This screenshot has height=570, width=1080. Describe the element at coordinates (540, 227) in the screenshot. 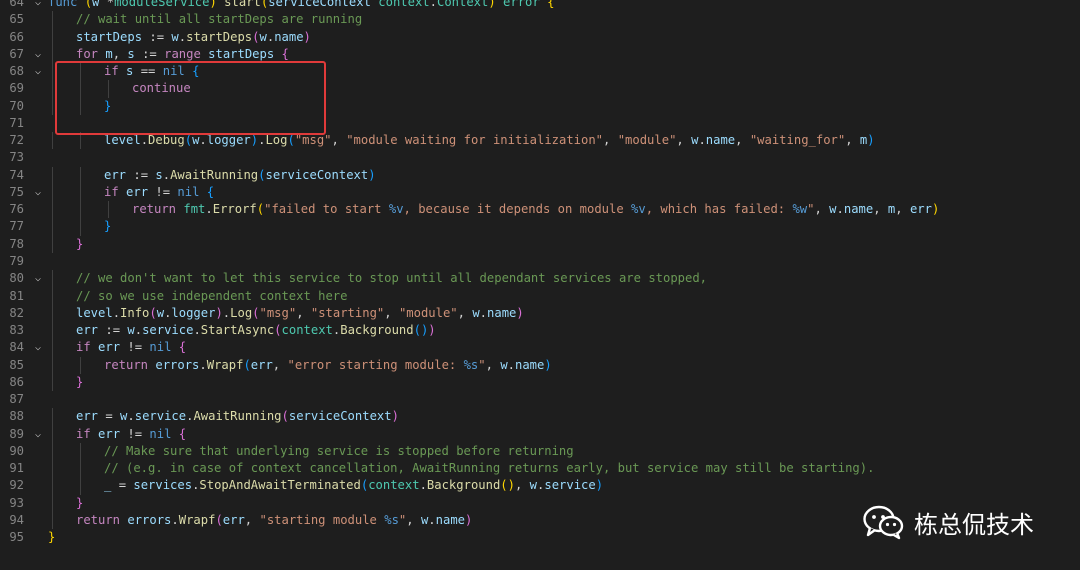

I see `code-line: 77}` at that location.